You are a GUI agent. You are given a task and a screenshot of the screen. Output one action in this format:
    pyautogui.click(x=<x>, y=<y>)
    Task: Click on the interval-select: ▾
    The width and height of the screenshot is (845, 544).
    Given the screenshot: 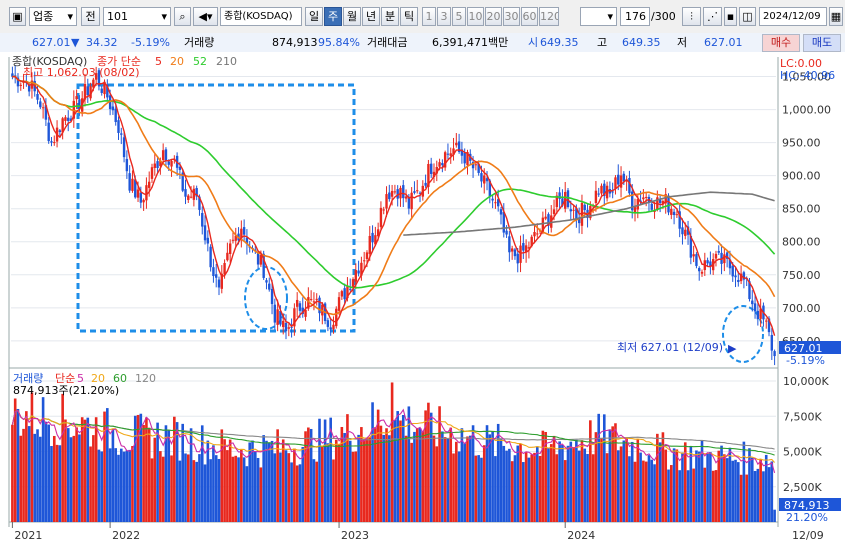 What is the action you would take?
    pyautogui.click(x=598, y=16)
    